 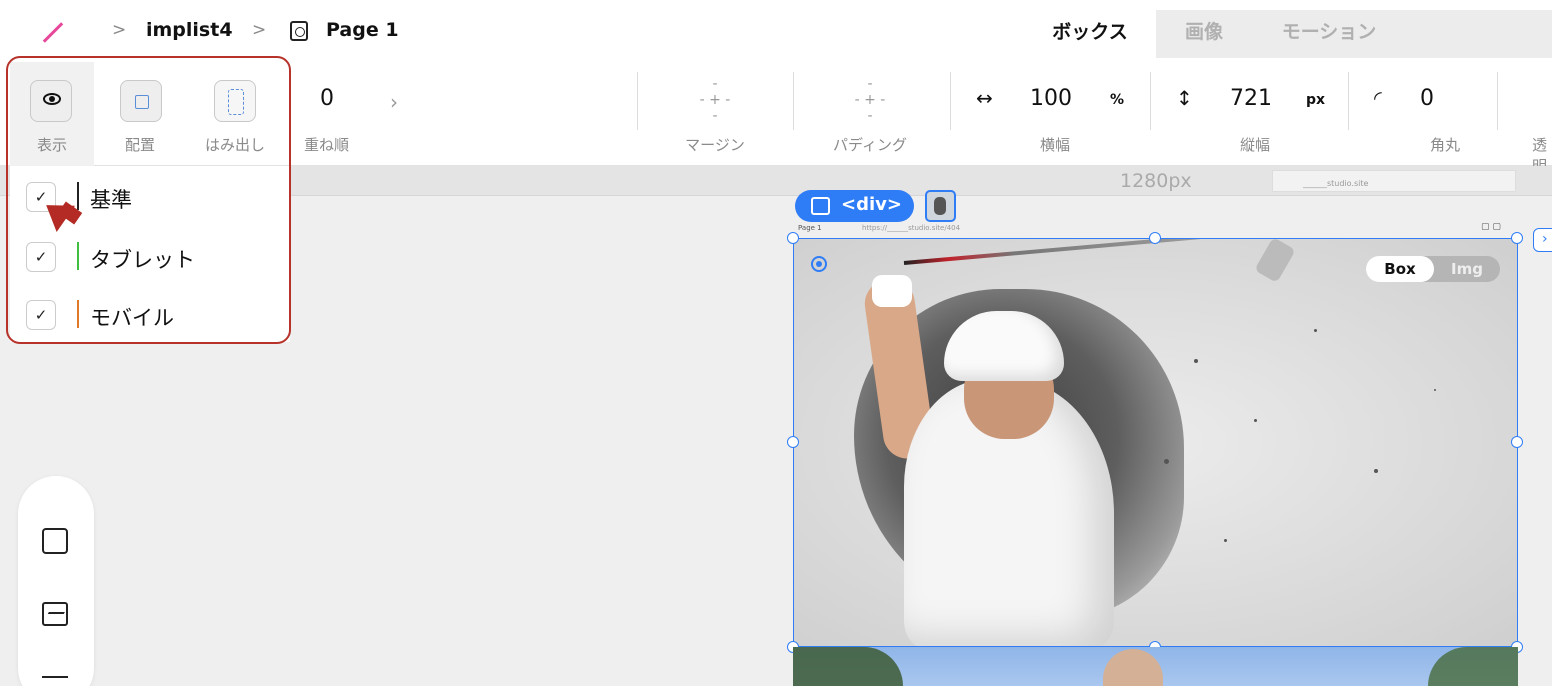 I want to click on text-icon, so click(x=55, y=677).